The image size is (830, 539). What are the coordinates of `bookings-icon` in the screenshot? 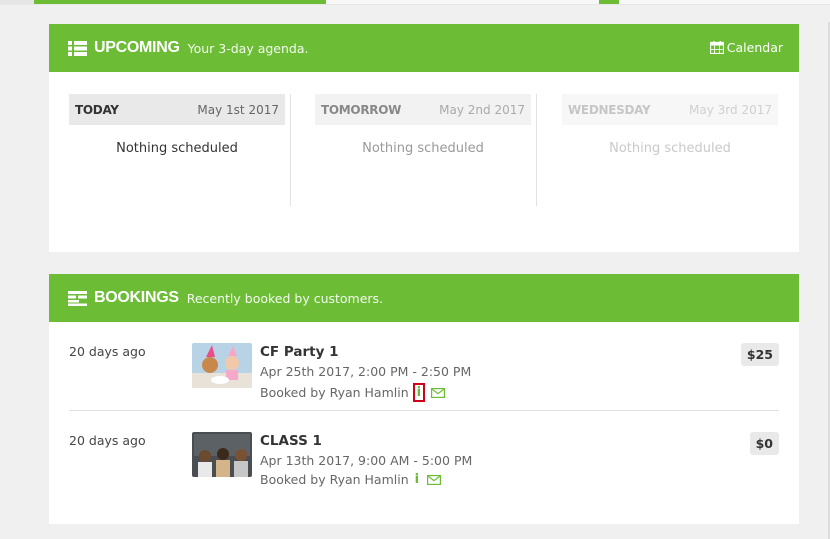 It's located at (77, 298).